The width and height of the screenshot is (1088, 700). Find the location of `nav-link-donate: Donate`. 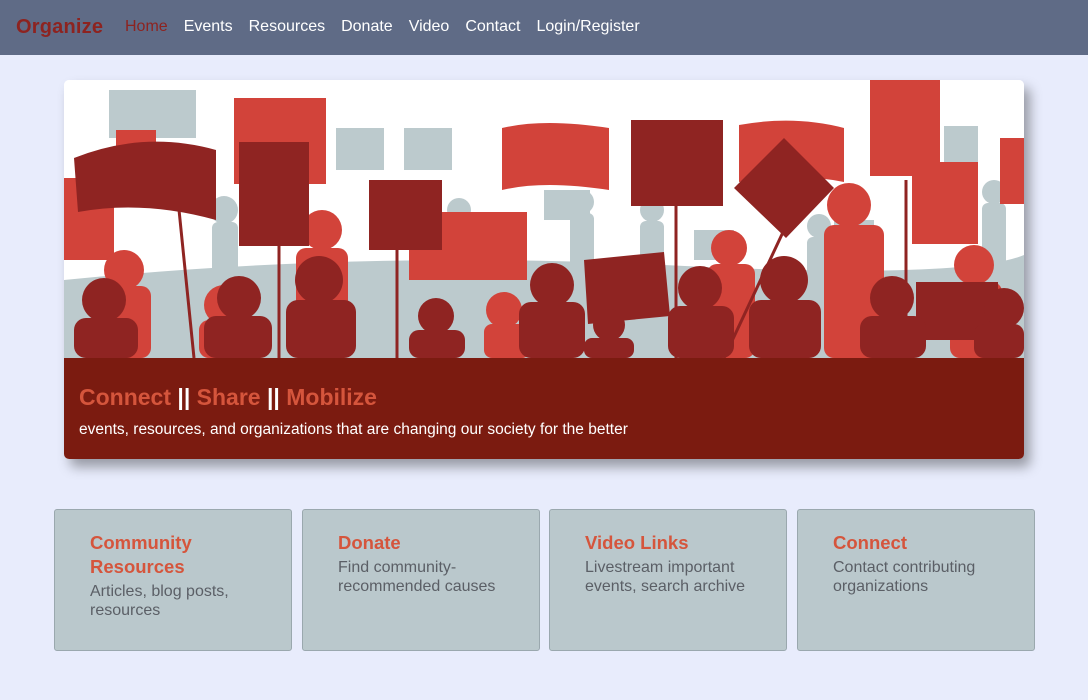

nav-link-donate: Donate is located at coordinates (367, 27).